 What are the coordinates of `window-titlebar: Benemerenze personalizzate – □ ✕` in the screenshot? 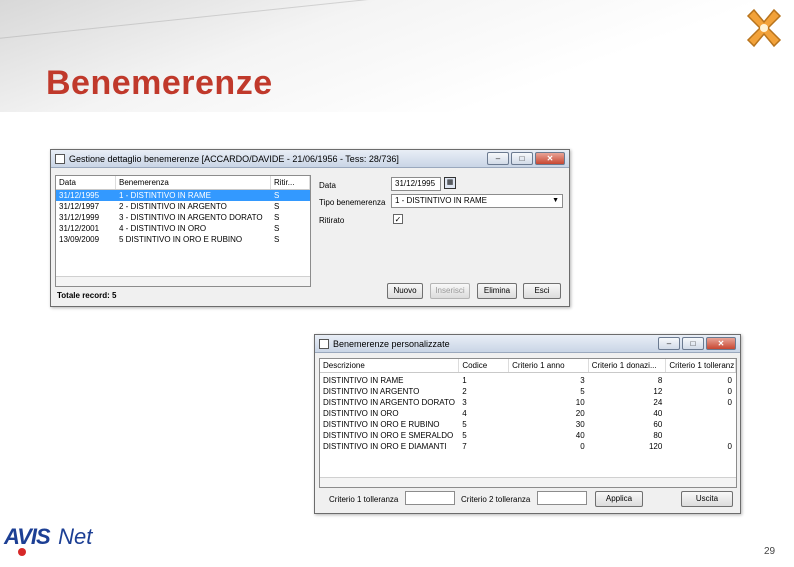 It's located at (527, 344).